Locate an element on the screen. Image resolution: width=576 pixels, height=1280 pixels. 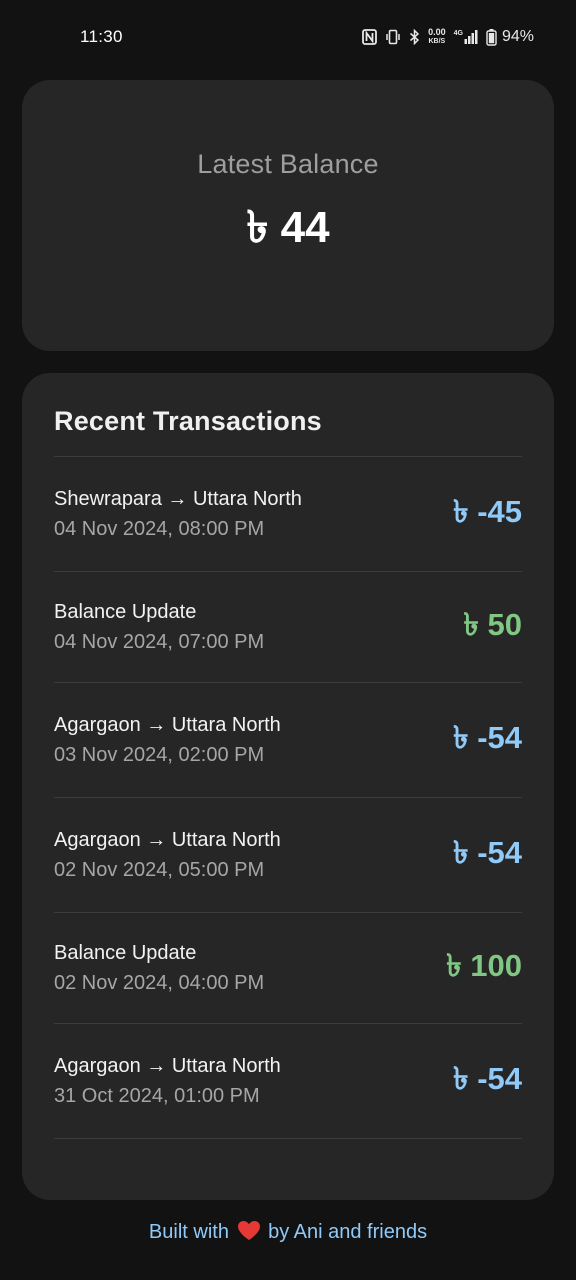
net-speed-indicator: 0.00 KB/S is located at coordinates (437, 37).